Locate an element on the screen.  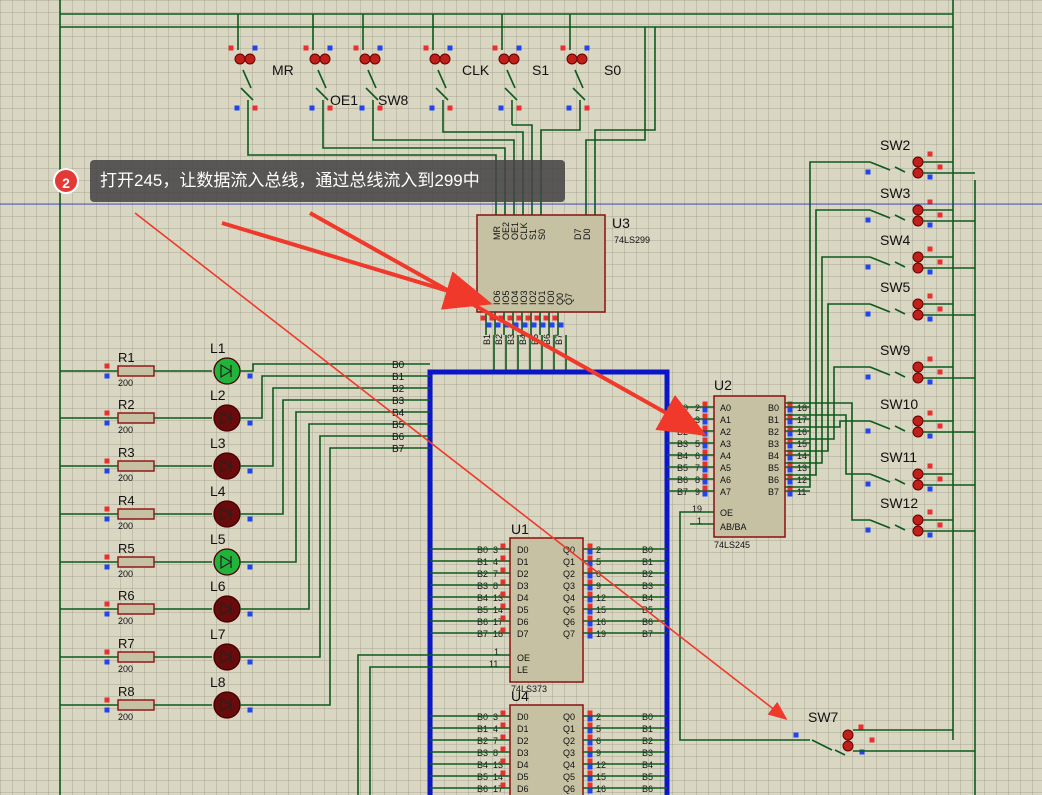
u2-pin-a0: A0 is located at coordinates (725, 408).